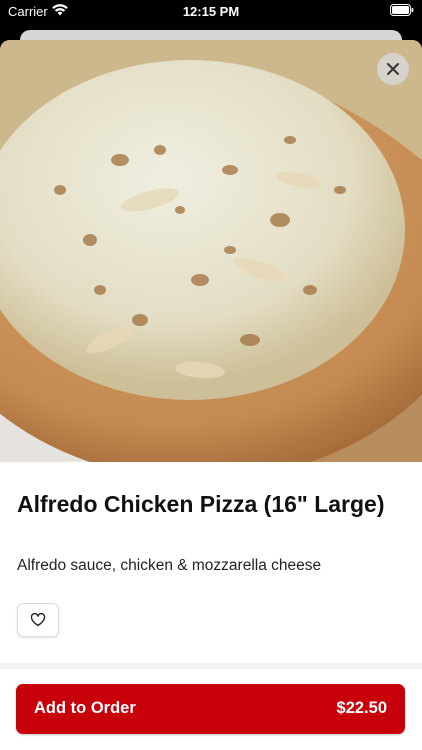 The height and width of the screenshot is (750, 422). Describe the element at coordinates (201, 504) in the screenshot. I see `item-title: Alfredo Chicken Pizza (16" Large)` at that location.